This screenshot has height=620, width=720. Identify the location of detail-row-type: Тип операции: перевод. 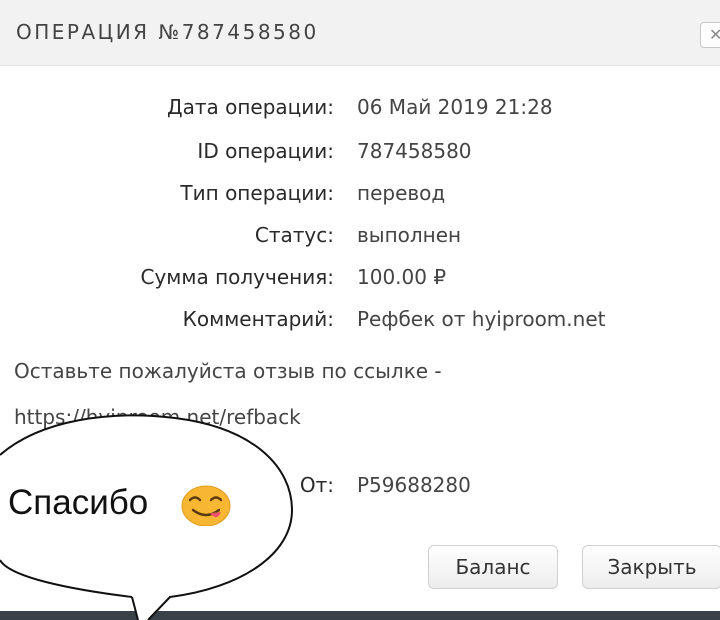
(360, 196).